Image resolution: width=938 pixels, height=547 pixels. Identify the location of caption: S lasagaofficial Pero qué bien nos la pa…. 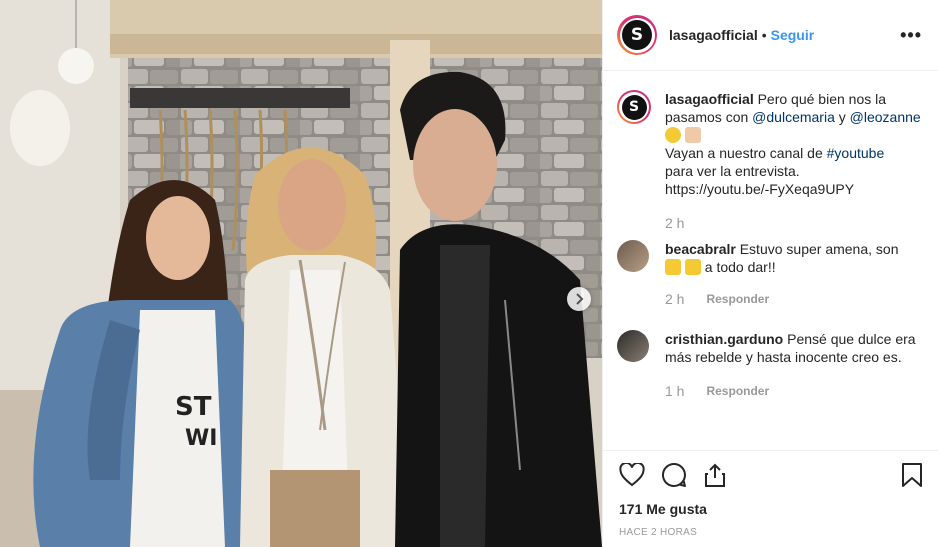
(770, 161).